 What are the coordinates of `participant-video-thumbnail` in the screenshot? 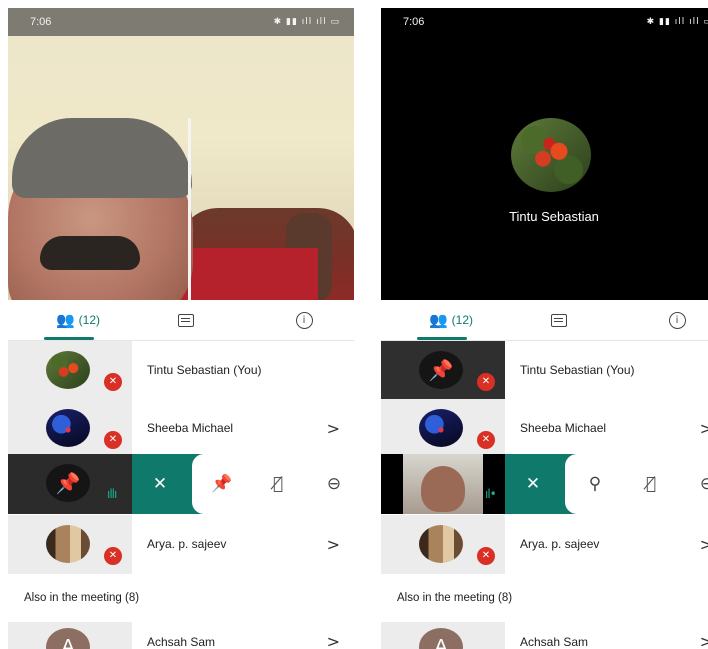 It's located at (443, 484).